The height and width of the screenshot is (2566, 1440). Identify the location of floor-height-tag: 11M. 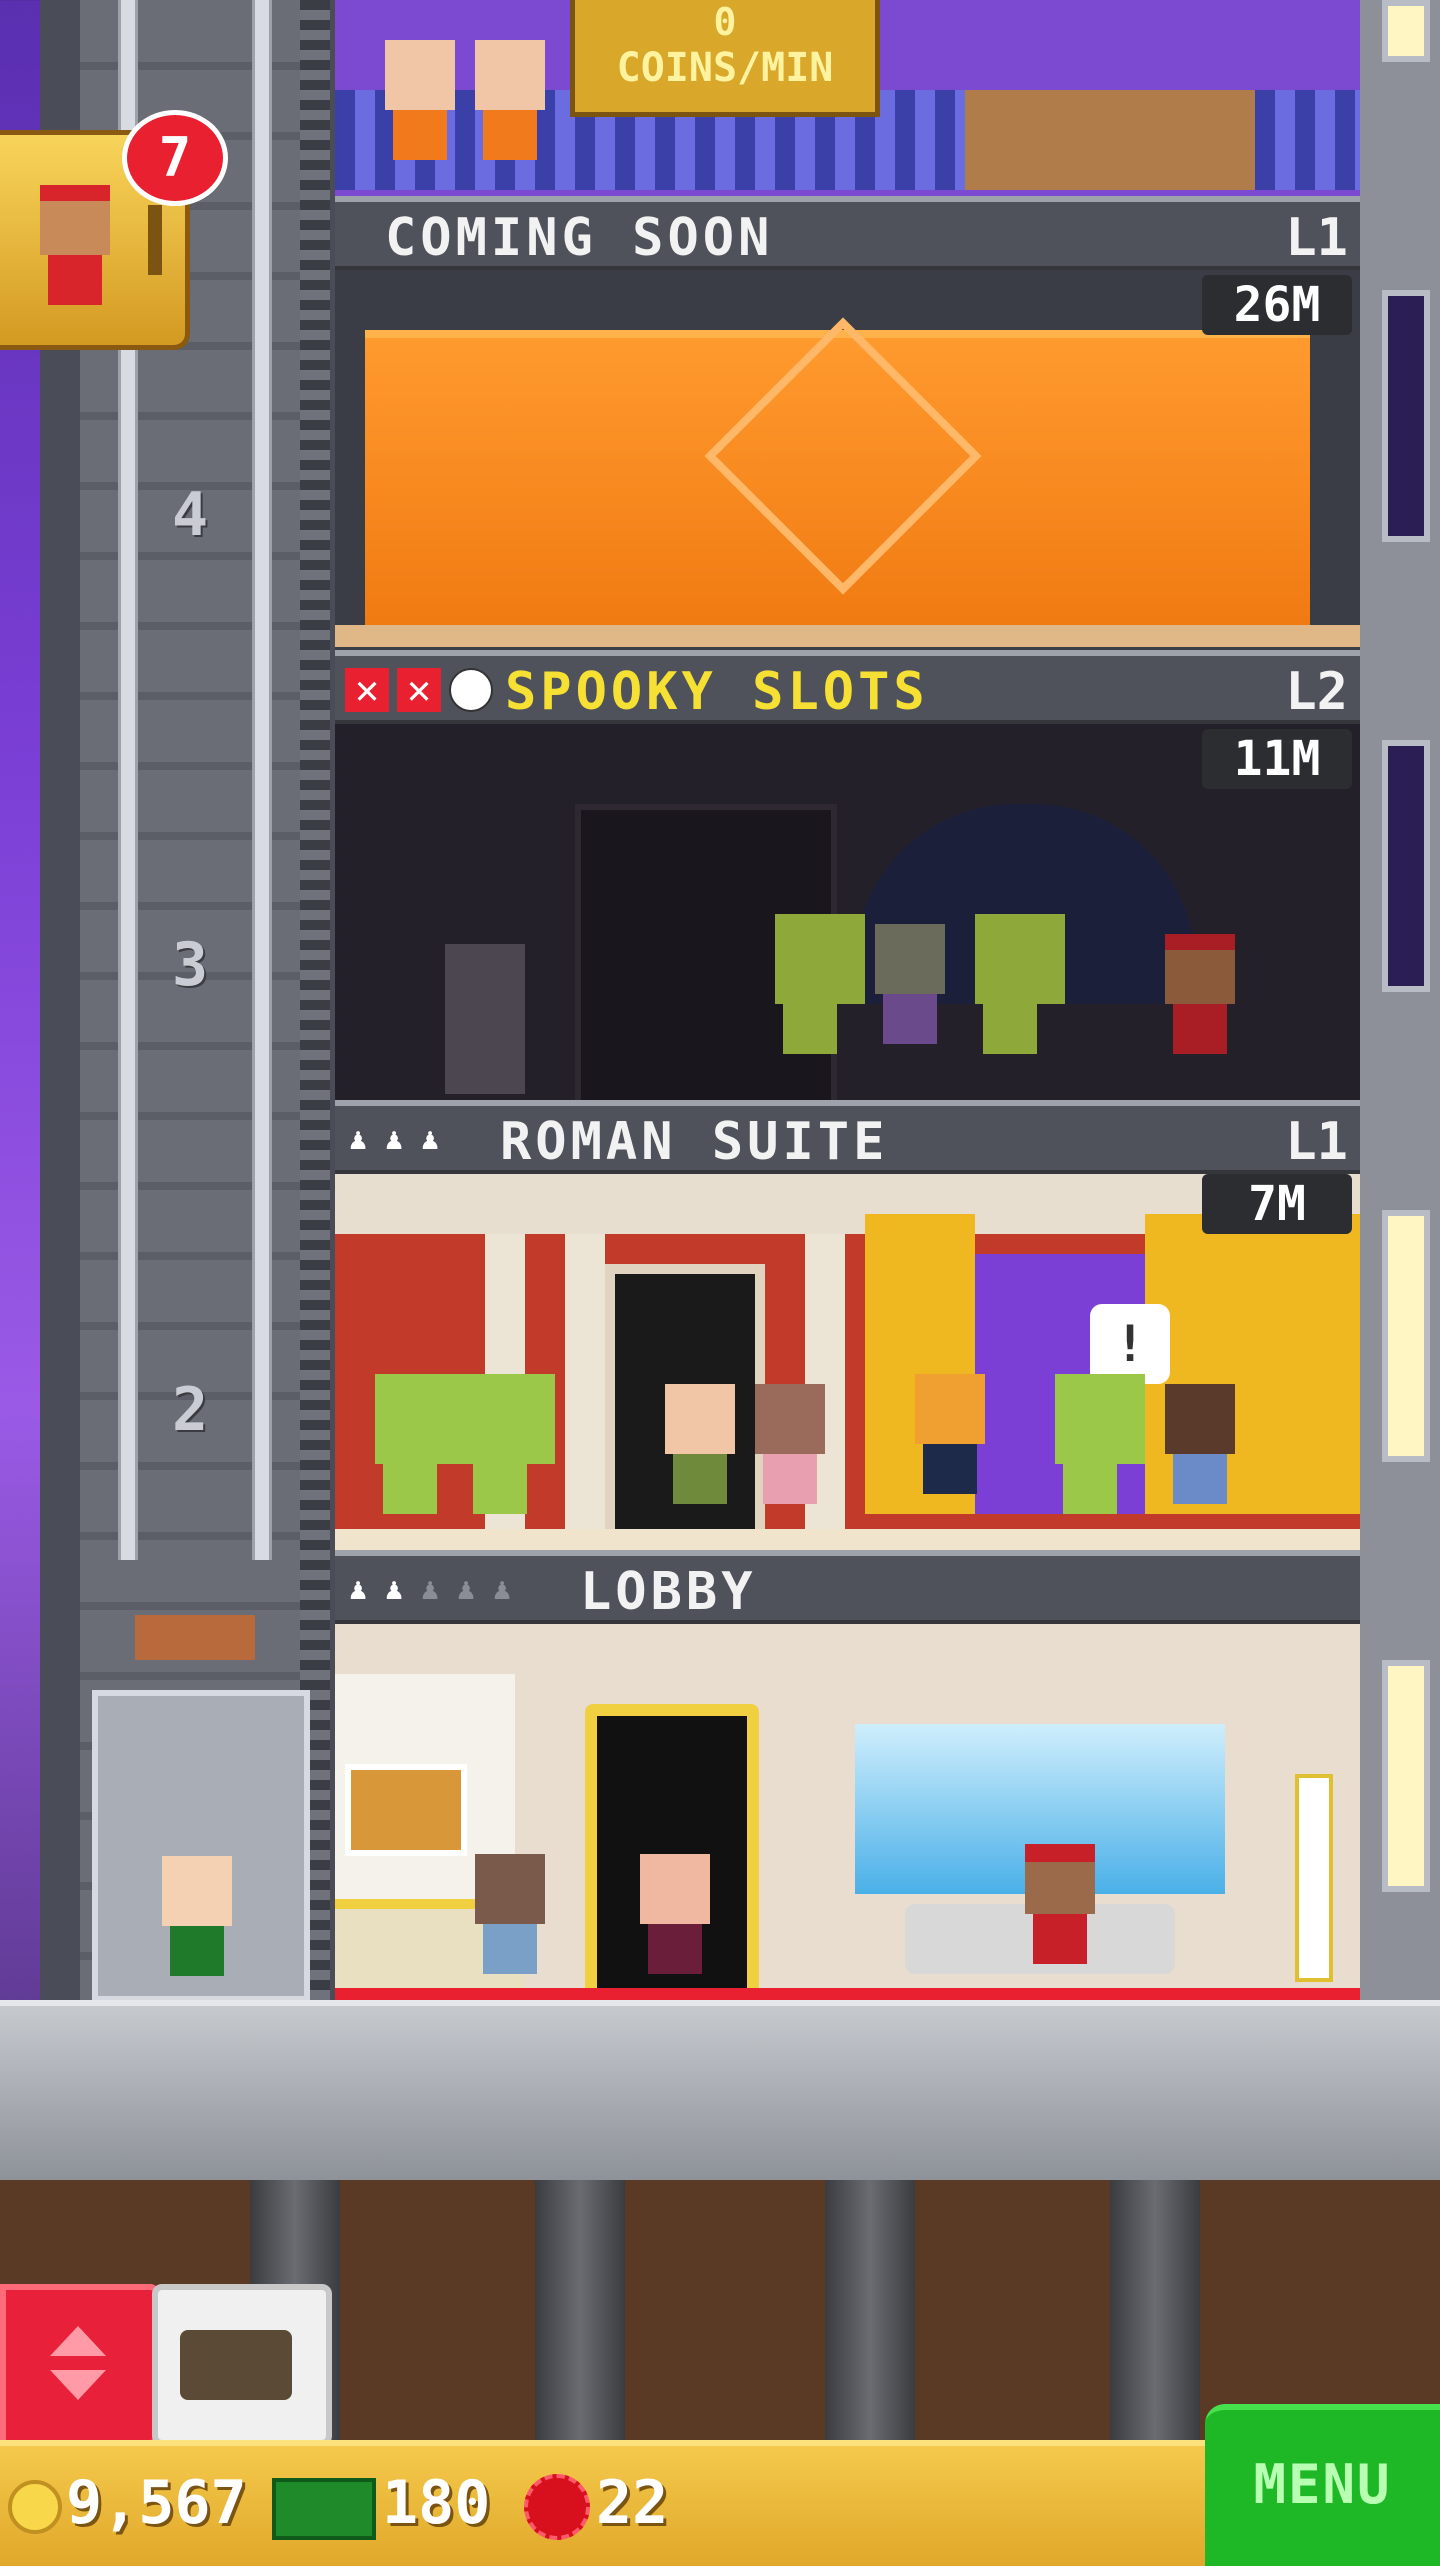
(1277, 759).